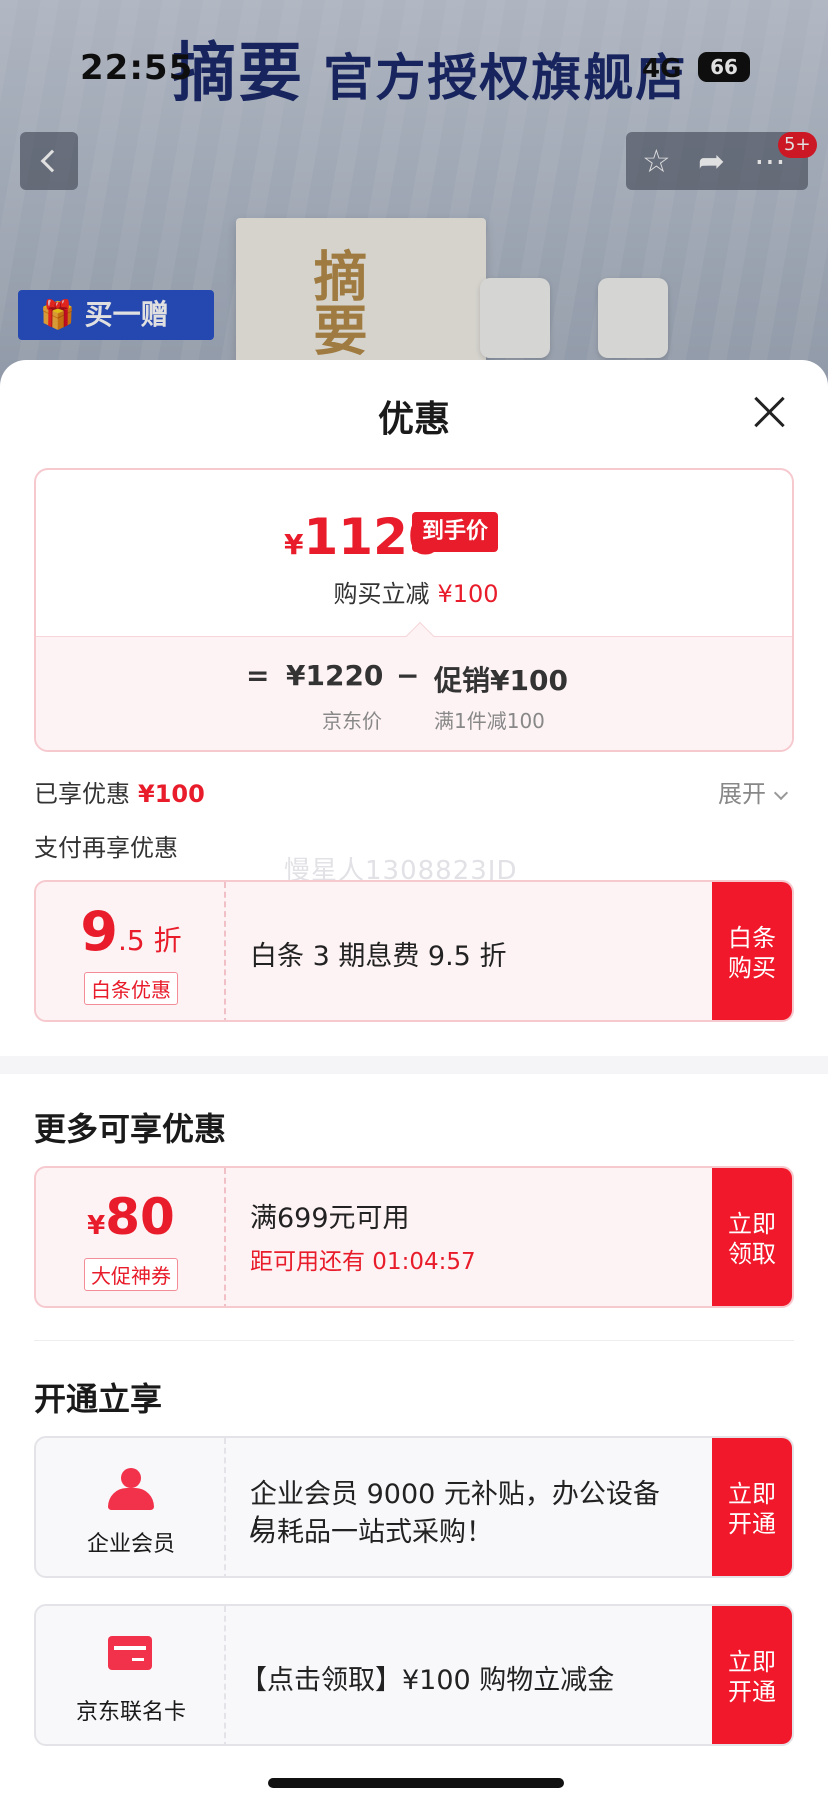 The width and height of the screenshot is (828, 1801). Describe the element at coordinates (171, 794) in the screenshot. I see `enjoyed-value: ¥100` at that location.